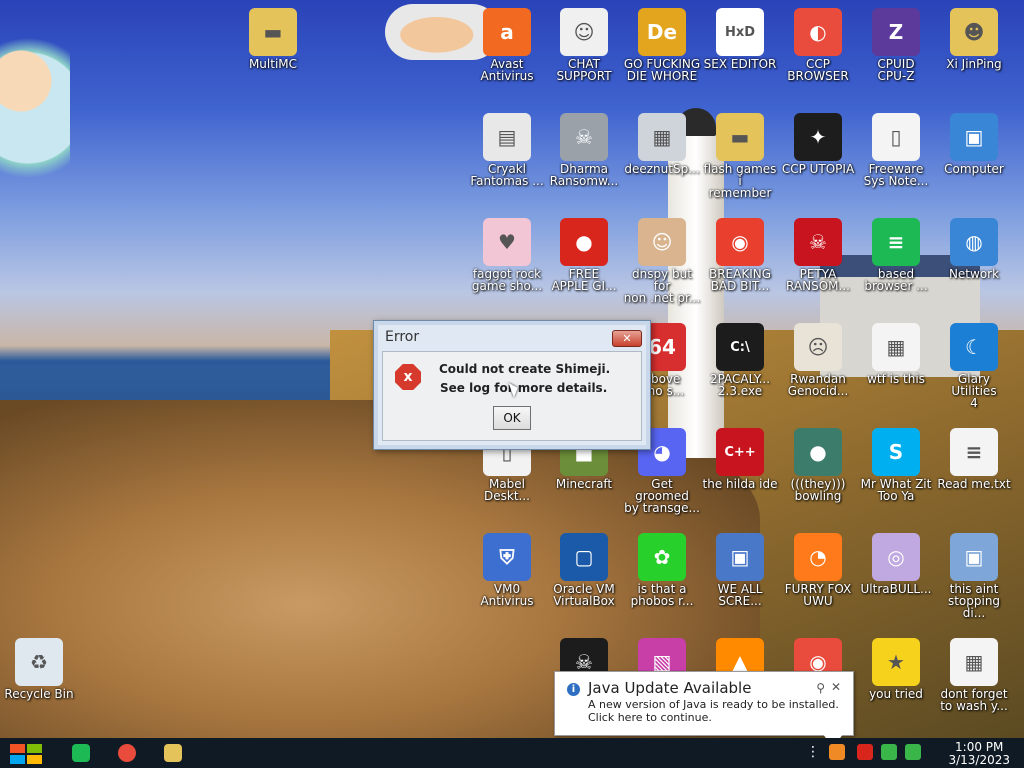 The height and width of the screenshot is (768, 1024). What do you see at coordinates (573, 689) in the screenshot?
I see `info-icon: i` at bounding box center [573, 689].